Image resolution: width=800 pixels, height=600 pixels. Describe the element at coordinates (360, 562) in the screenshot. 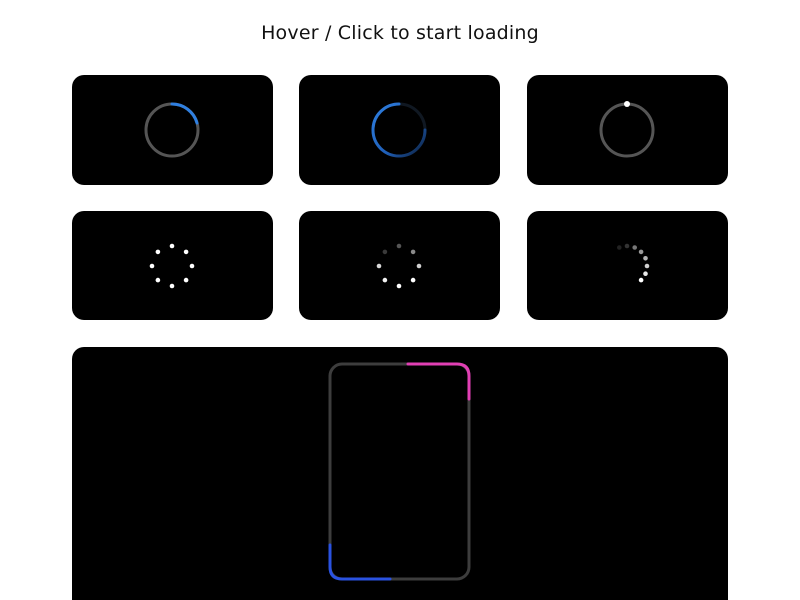

I see `rect-arc-blue` at that location.